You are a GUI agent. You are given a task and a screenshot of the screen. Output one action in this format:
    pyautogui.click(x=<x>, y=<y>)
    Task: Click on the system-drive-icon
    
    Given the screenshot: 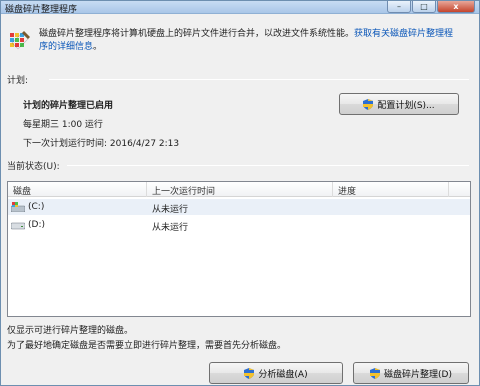 What is the action you would take?
    pyautogui.click(x=18, y=207)
    